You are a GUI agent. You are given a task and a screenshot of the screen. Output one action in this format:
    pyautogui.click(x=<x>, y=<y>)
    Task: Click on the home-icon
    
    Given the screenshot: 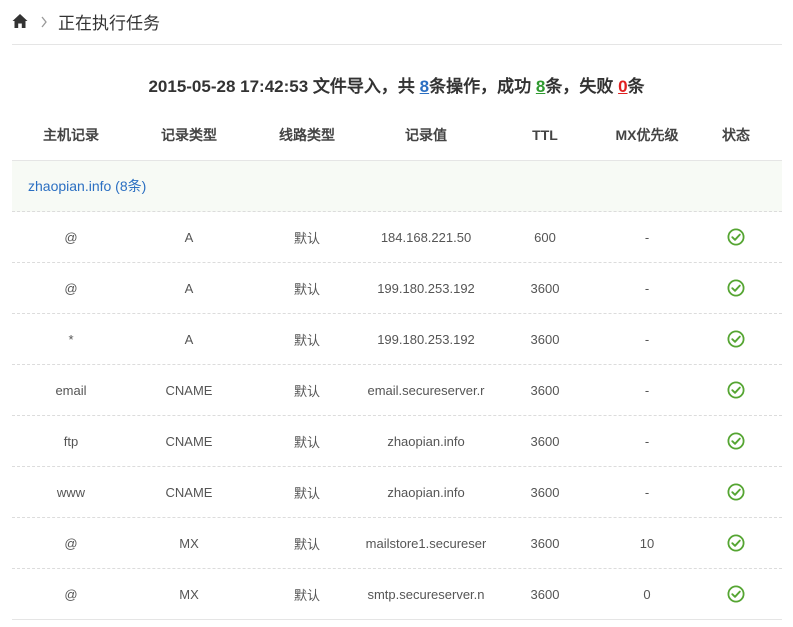 What is the action you would take?
    pyautogui.click(x=20, y=21)
    